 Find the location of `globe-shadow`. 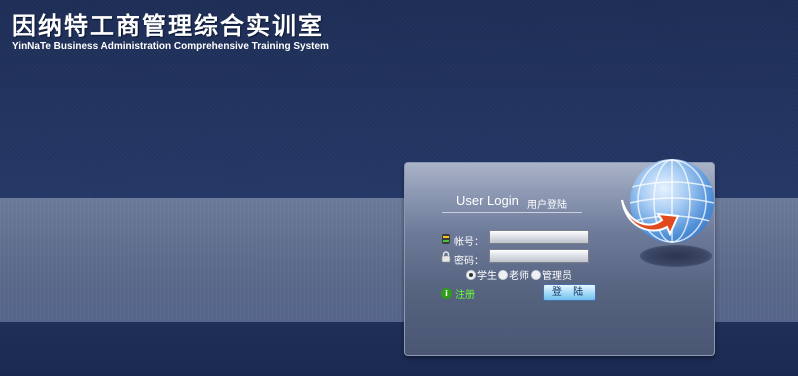

globe-shadow is located at coordinates (676, 256).